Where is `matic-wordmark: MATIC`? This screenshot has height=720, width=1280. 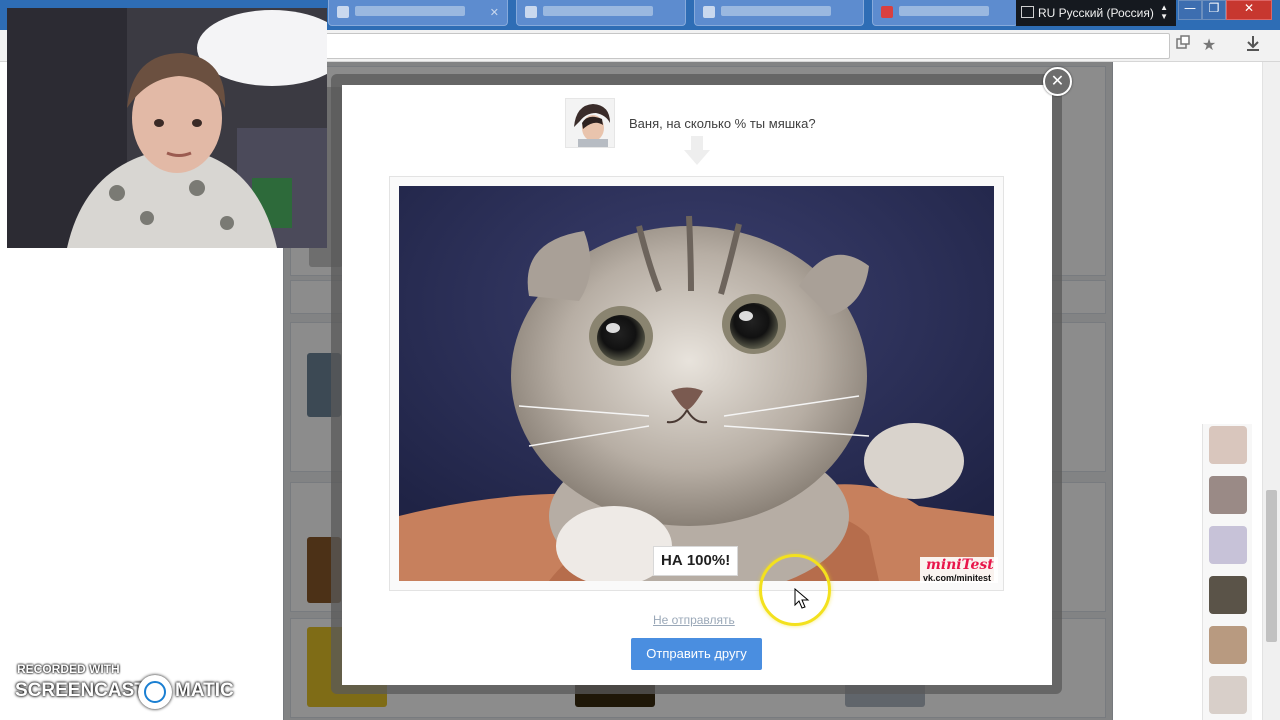
matic-wordmark: MATIC is located at coordinates (204, 690).